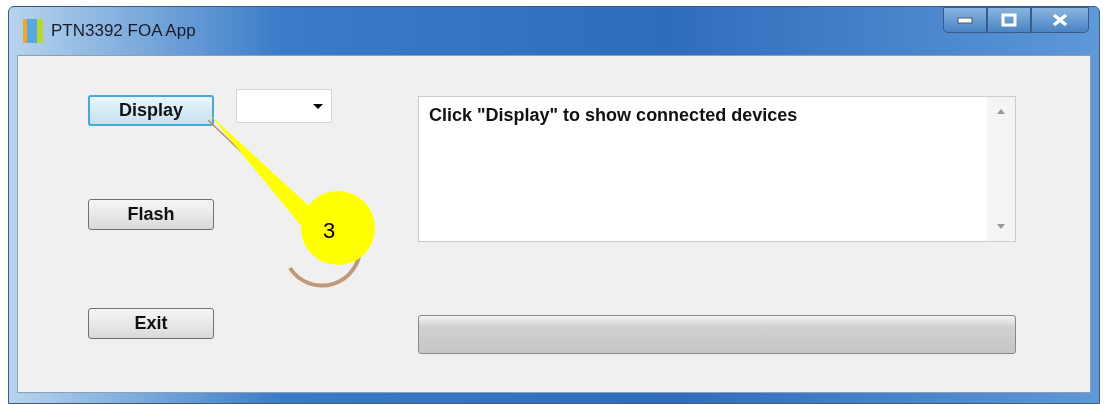 The image size is (1106, 404). I want to click on minimize-button, so click(965, 20).